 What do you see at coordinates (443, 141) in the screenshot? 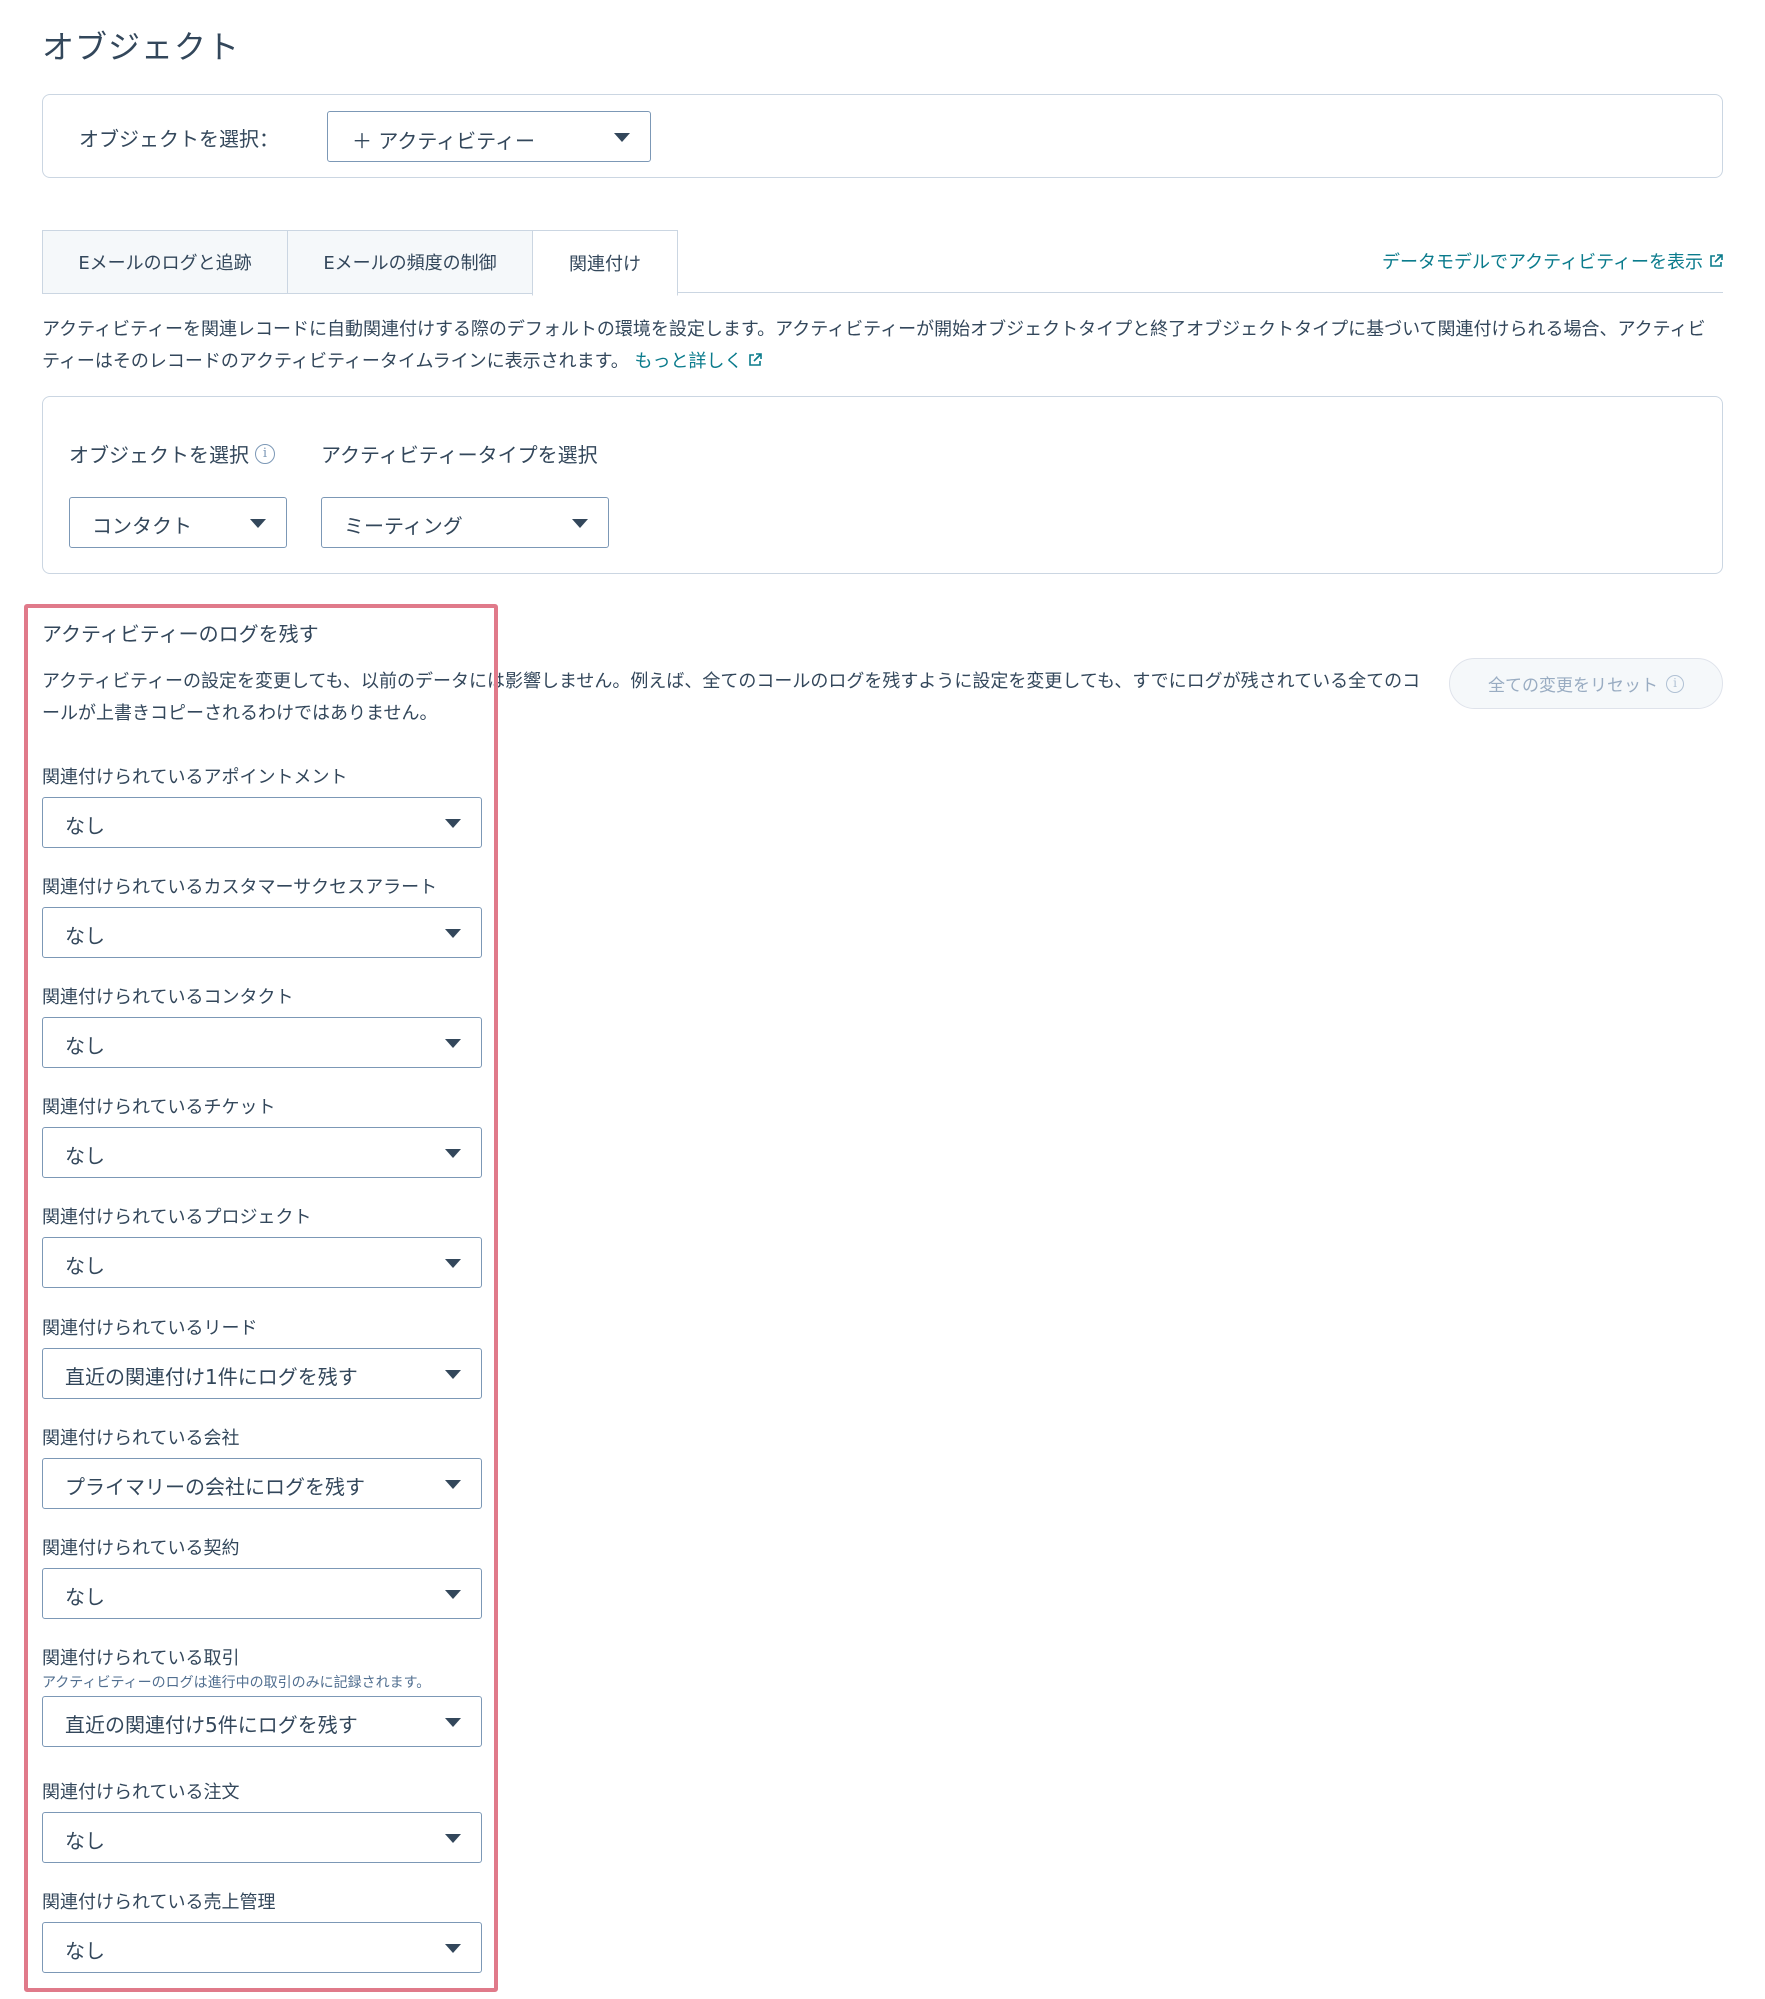
I see `object-selector-value: ＋ アクティビティー` at bounding box center [443, 141].